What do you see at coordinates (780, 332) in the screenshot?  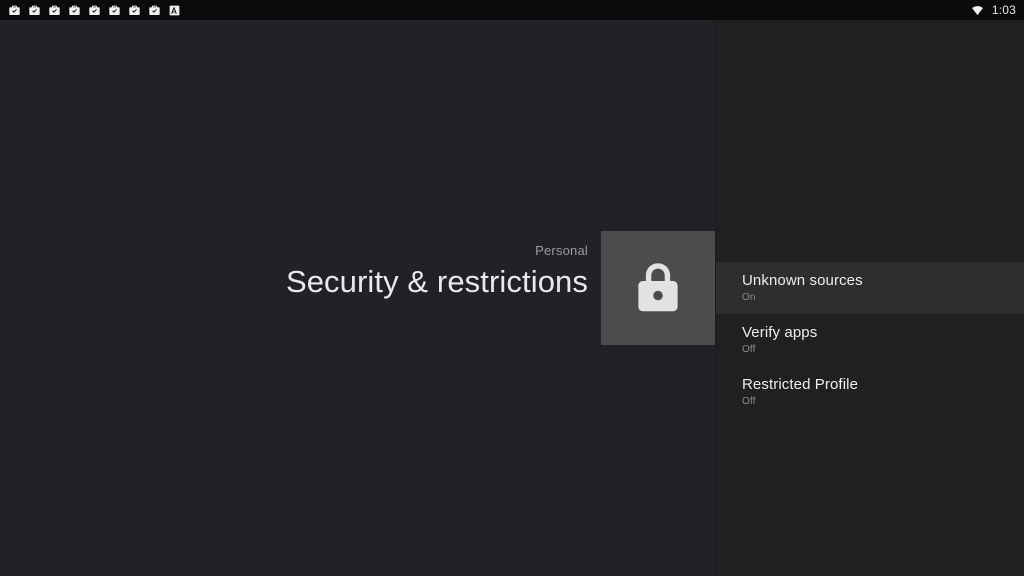 I see `settings-row-title: Verify apps` at bounding box center [780, 332].